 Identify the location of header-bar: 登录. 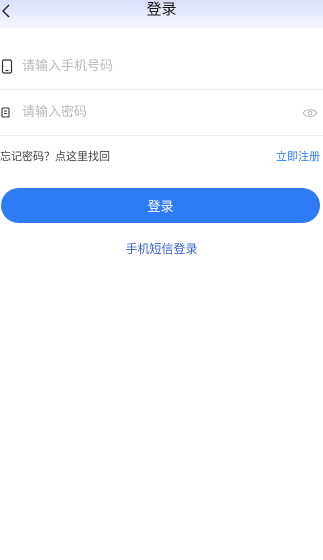
(161, 14).